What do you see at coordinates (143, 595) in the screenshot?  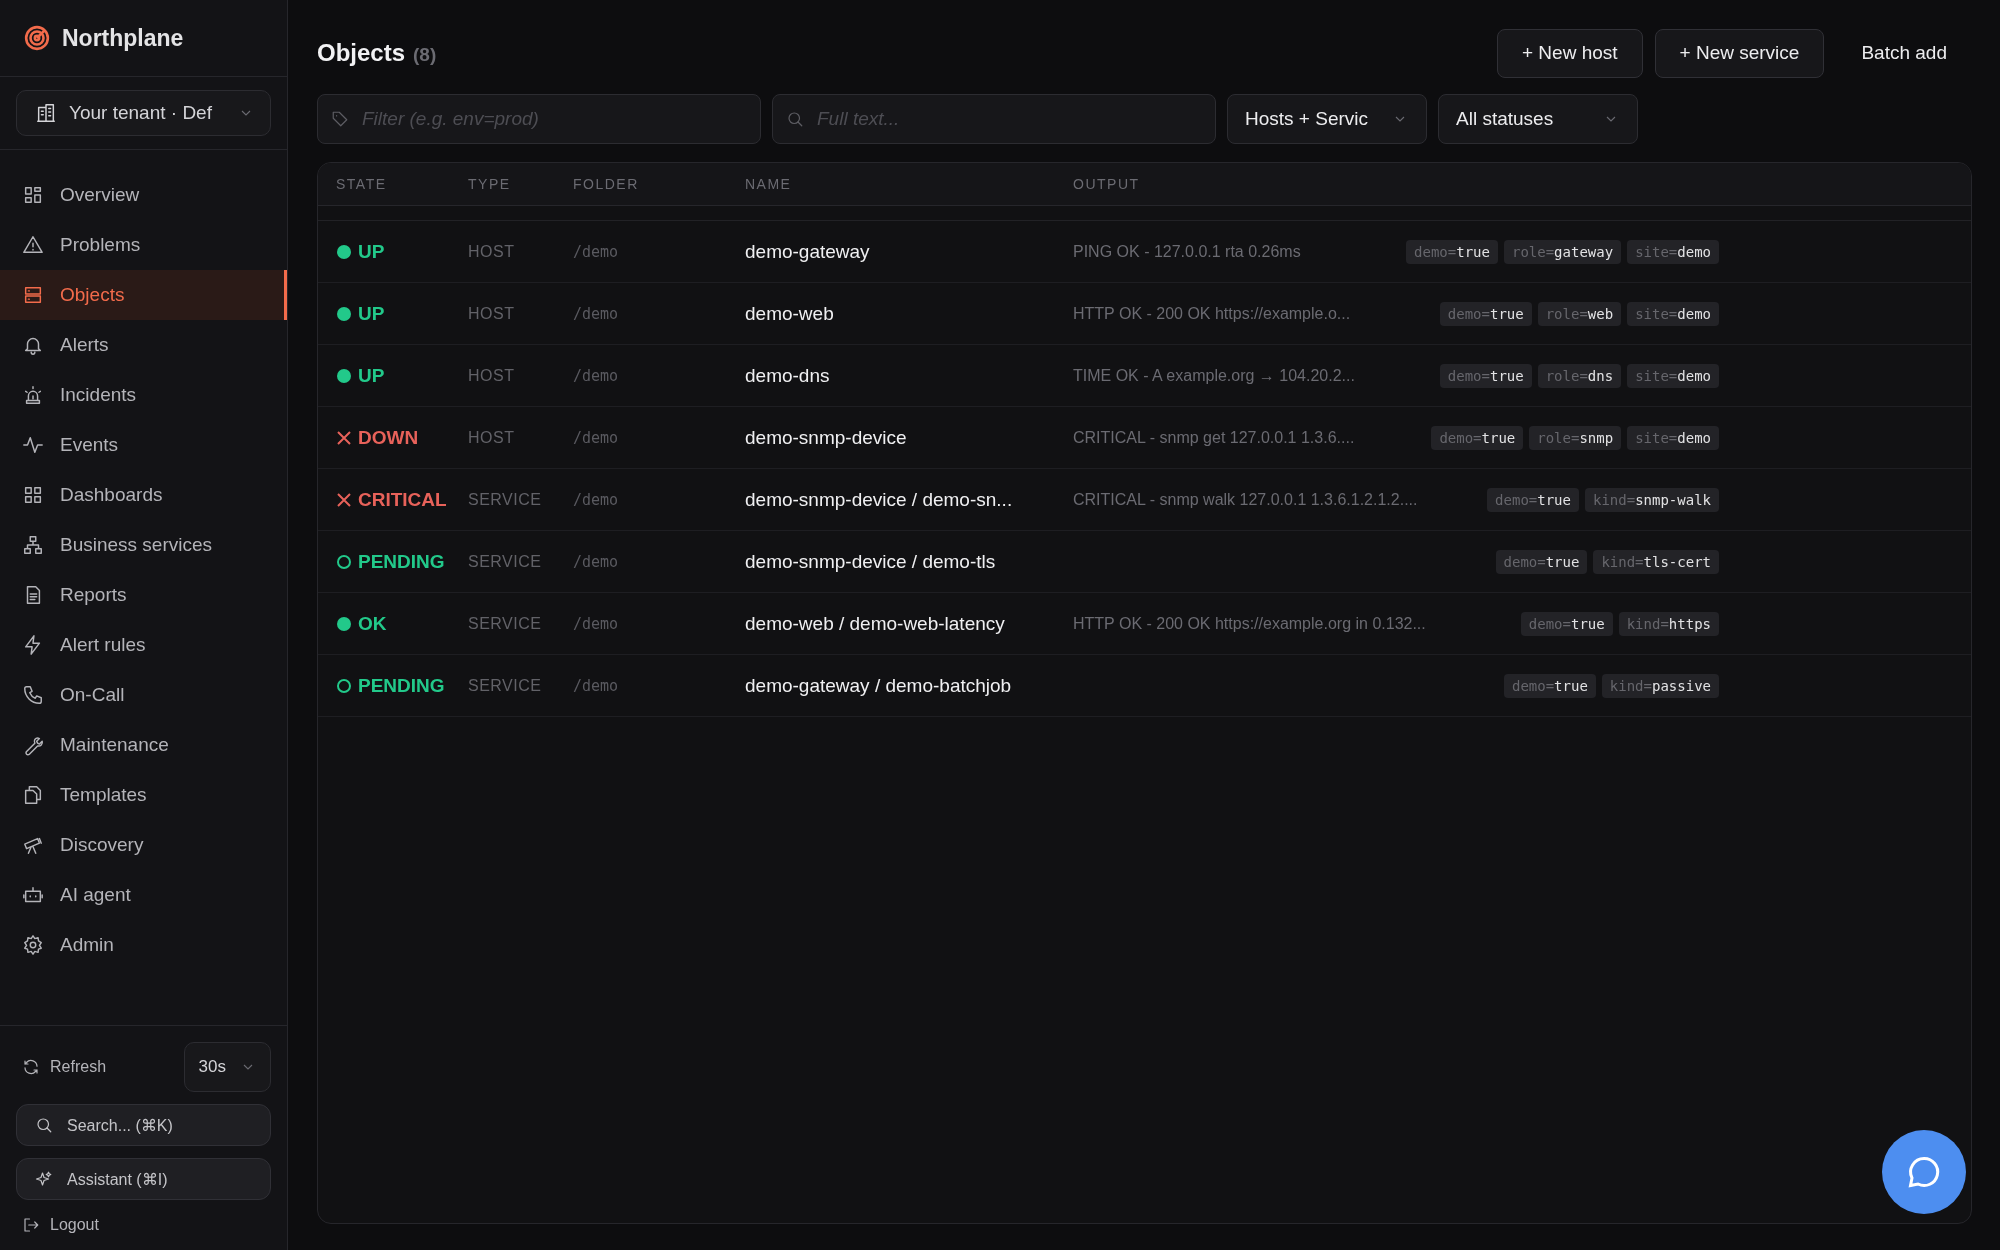 I see `nav-item: Reports` at bounding box center [143, 595].